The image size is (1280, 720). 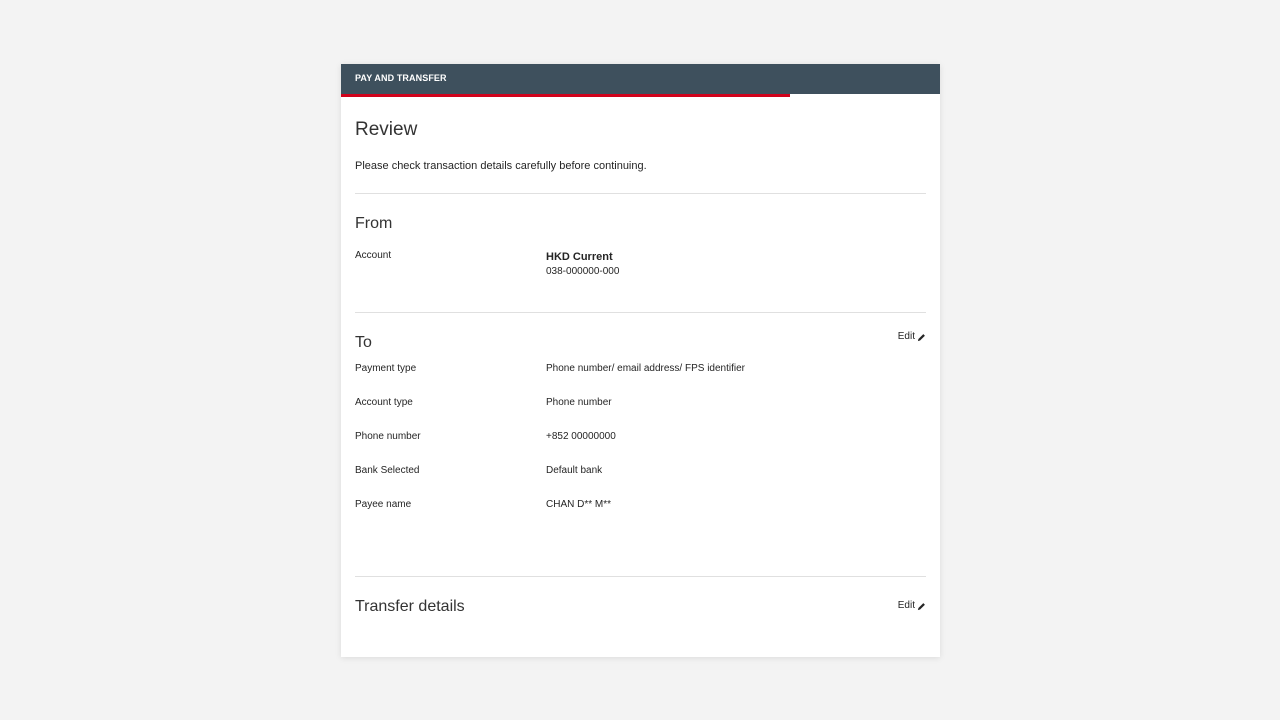 What do you see at coordinates (640, 403) in the screenshot?
I see `detail-row: Account type Phone number` at bounding box center [640, 403].